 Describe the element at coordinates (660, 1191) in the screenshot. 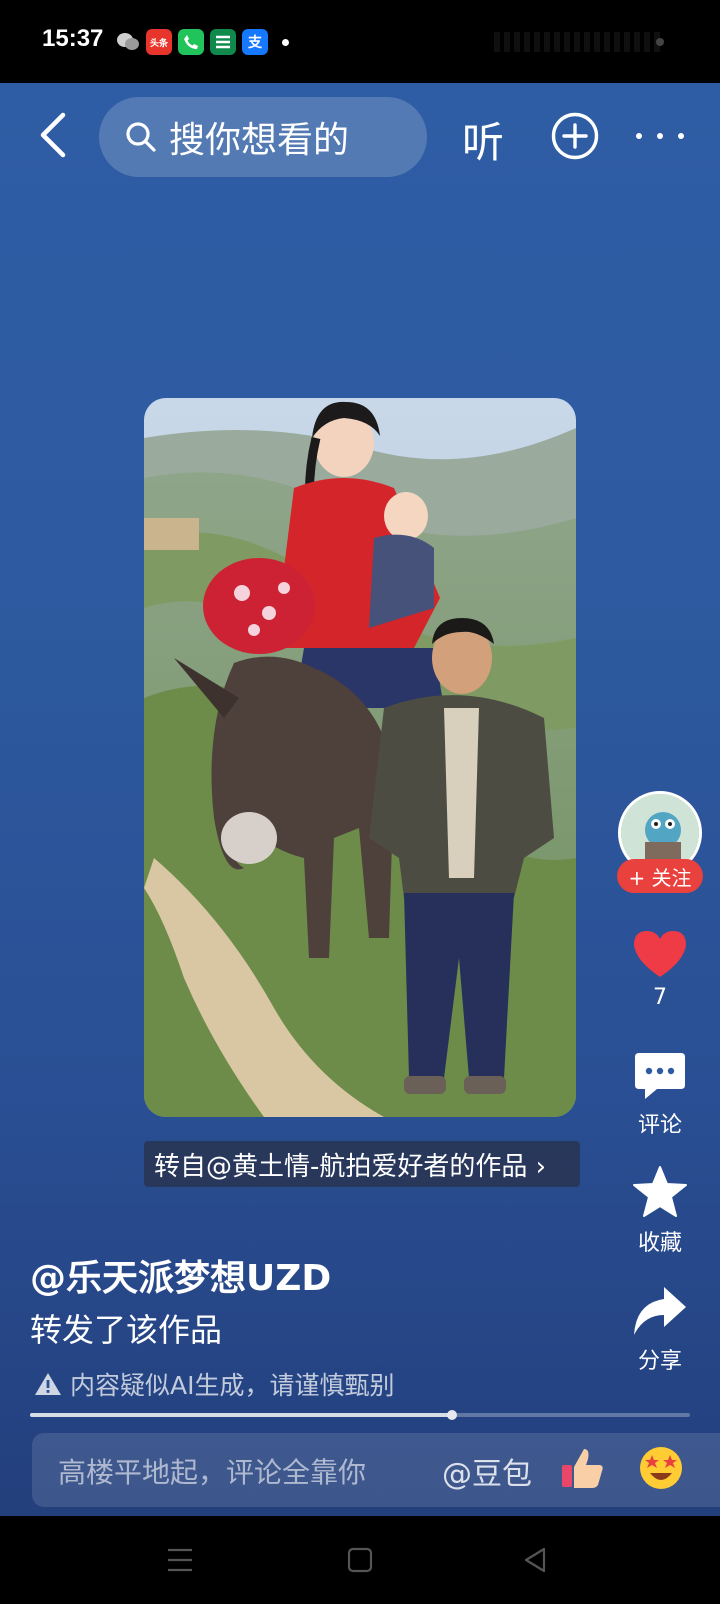

I see `star-icon` at that location.